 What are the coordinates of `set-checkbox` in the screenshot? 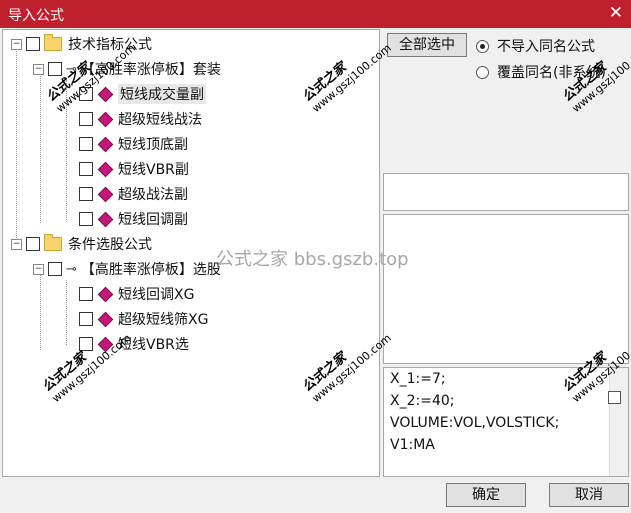 It's located at (55, 269).